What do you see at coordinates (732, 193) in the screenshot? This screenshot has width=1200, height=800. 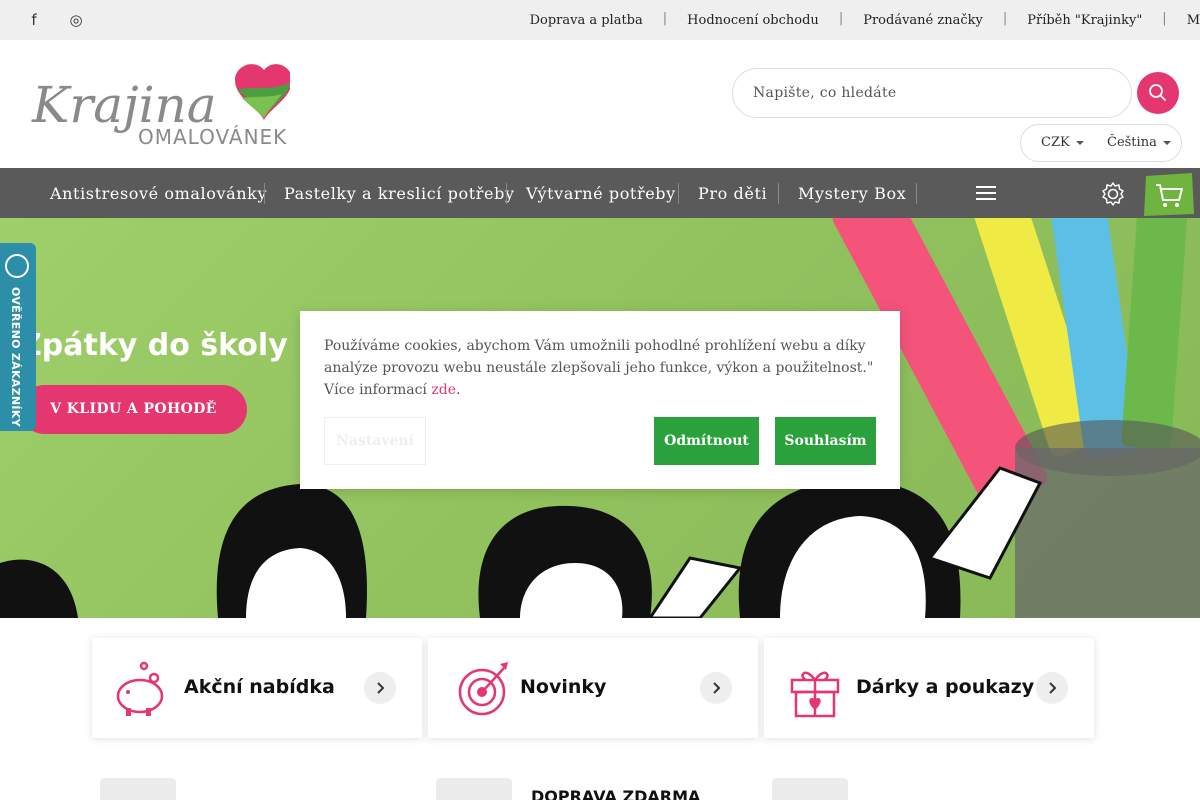 I see `nav-item-kids: Pro děti` at bounding box center [732, 193].